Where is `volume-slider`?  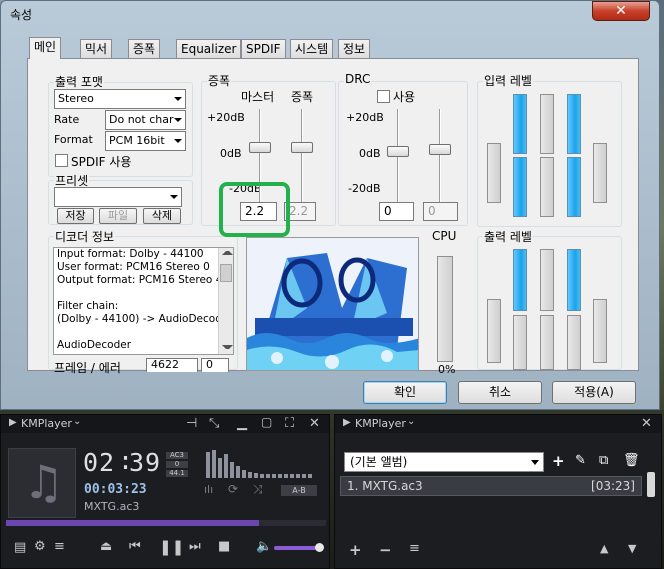 volume-slider is located at coordinates (297, 548).